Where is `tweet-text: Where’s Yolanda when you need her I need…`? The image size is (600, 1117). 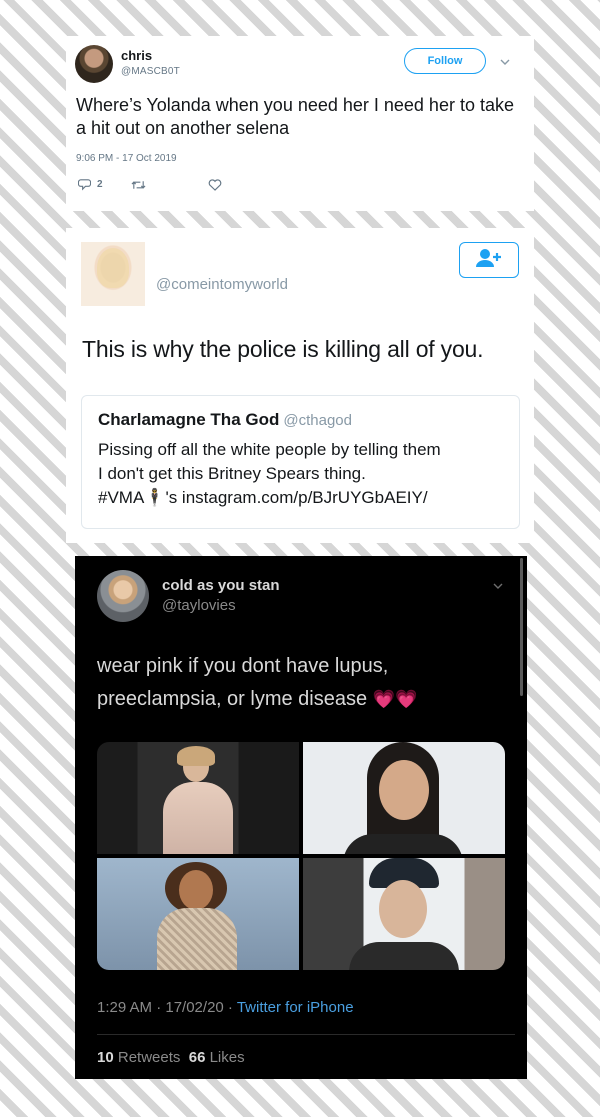
tweet-text: Where’s Yolanda when you need her I need… is located at coordinates (295, 116).